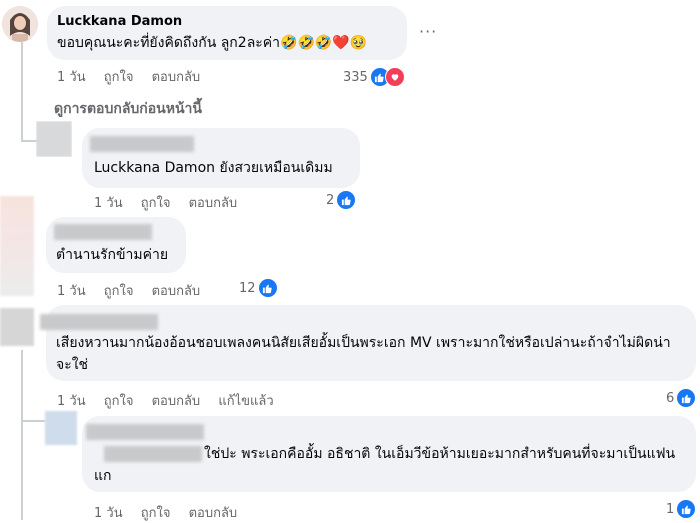 Image resolution: width=700 pixels, height=523 pixels. I want to click on reply-bubble: Luckkana Damon ยังสวยเหมือนเดิมม, so click(221, 158).